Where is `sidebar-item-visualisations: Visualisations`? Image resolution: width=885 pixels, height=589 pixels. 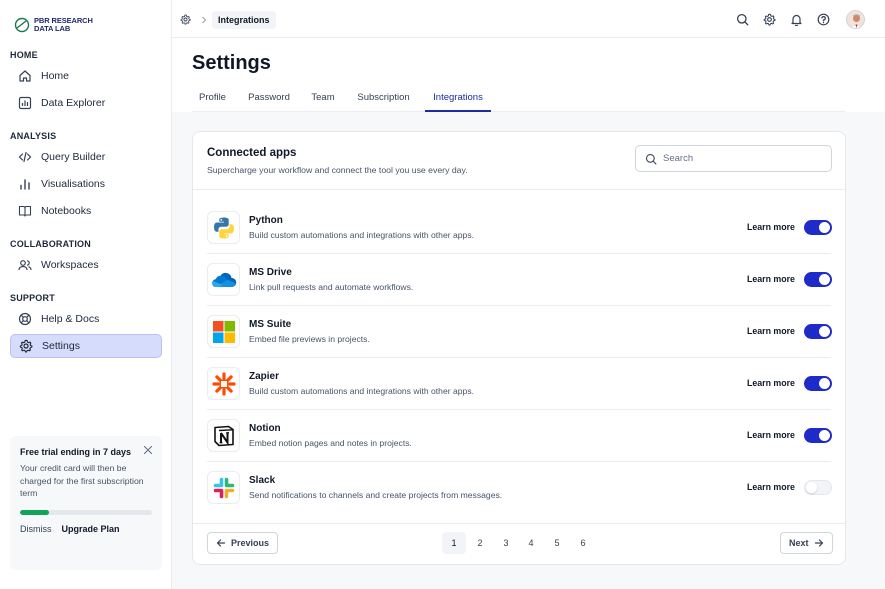 sidebar-item-visualisations: Visualisations is located at coordinates (86, 184).